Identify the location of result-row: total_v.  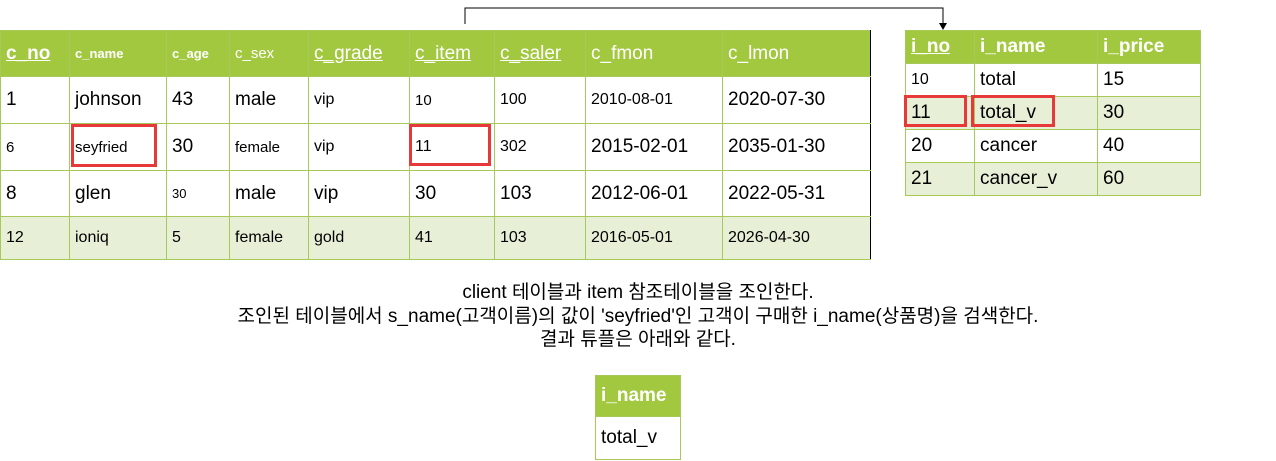
(638, 438).